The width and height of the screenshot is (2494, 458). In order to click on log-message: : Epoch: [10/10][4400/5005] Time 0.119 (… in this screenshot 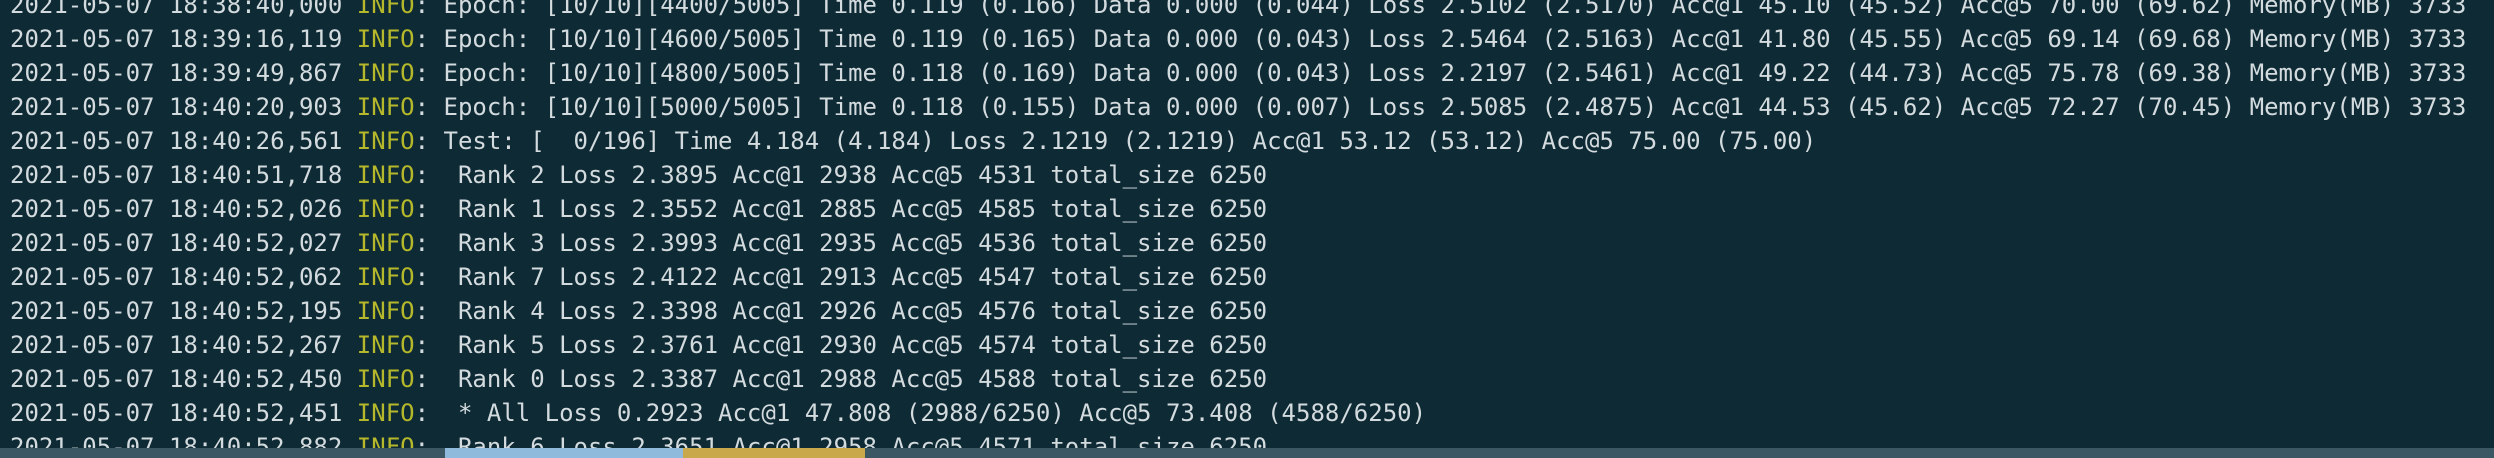, I will do `click(1440, 9)`.